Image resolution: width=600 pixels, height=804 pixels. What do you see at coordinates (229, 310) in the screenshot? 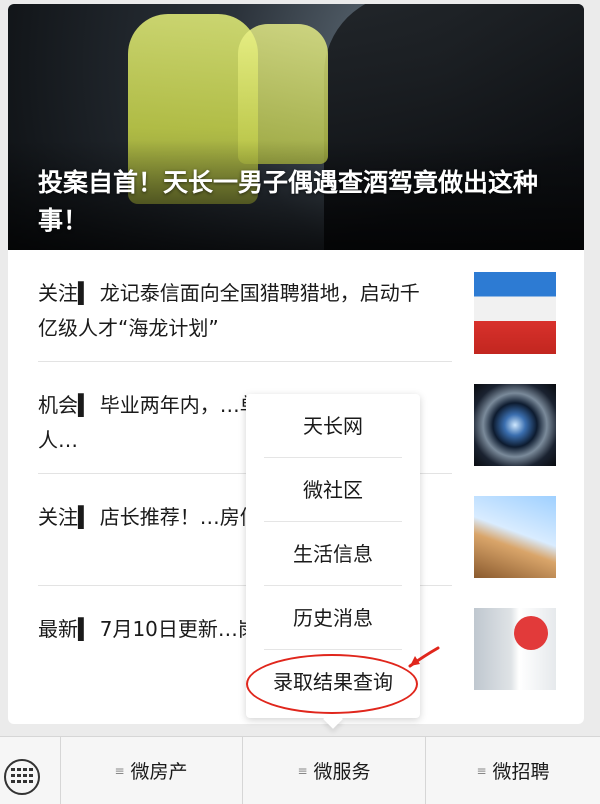
I see `article-title: 关注▍ 龙记泰信面向全国猎聘猎地，启动千亿级人才“海龙计划”` at bounding box center [229, 310].